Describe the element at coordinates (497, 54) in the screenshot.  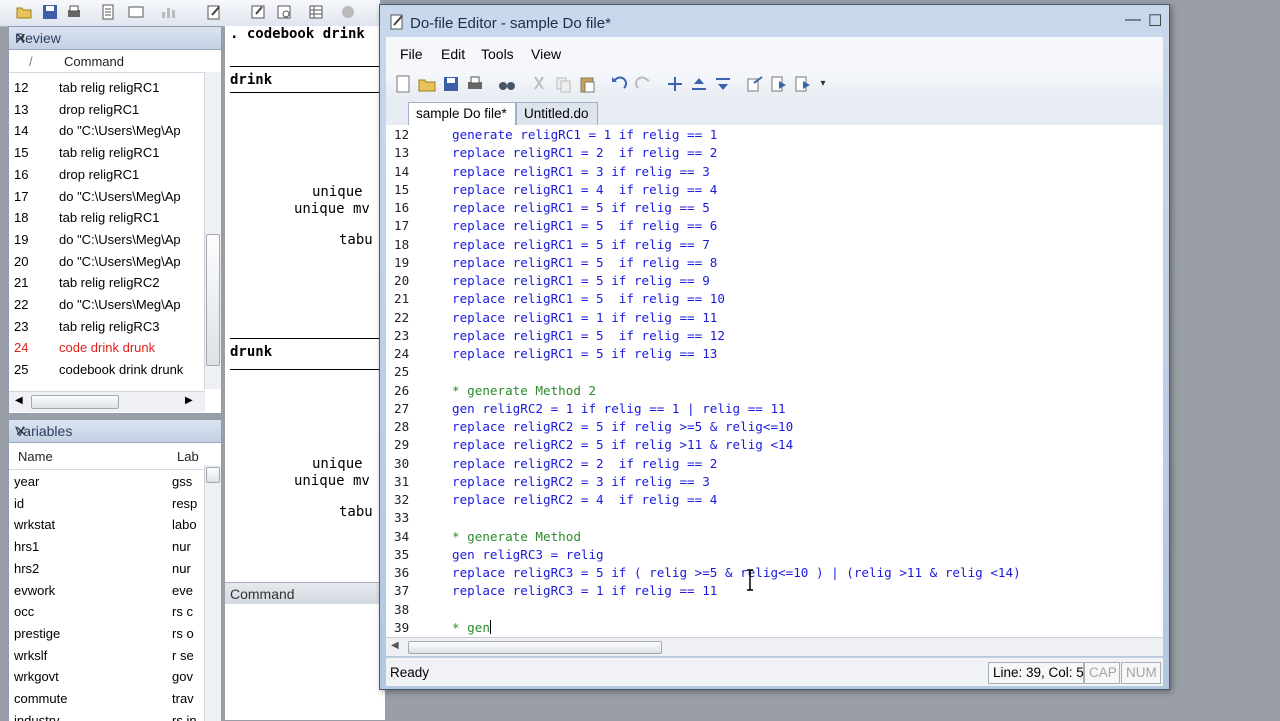
I see `menu-tools: Tools` at that location.